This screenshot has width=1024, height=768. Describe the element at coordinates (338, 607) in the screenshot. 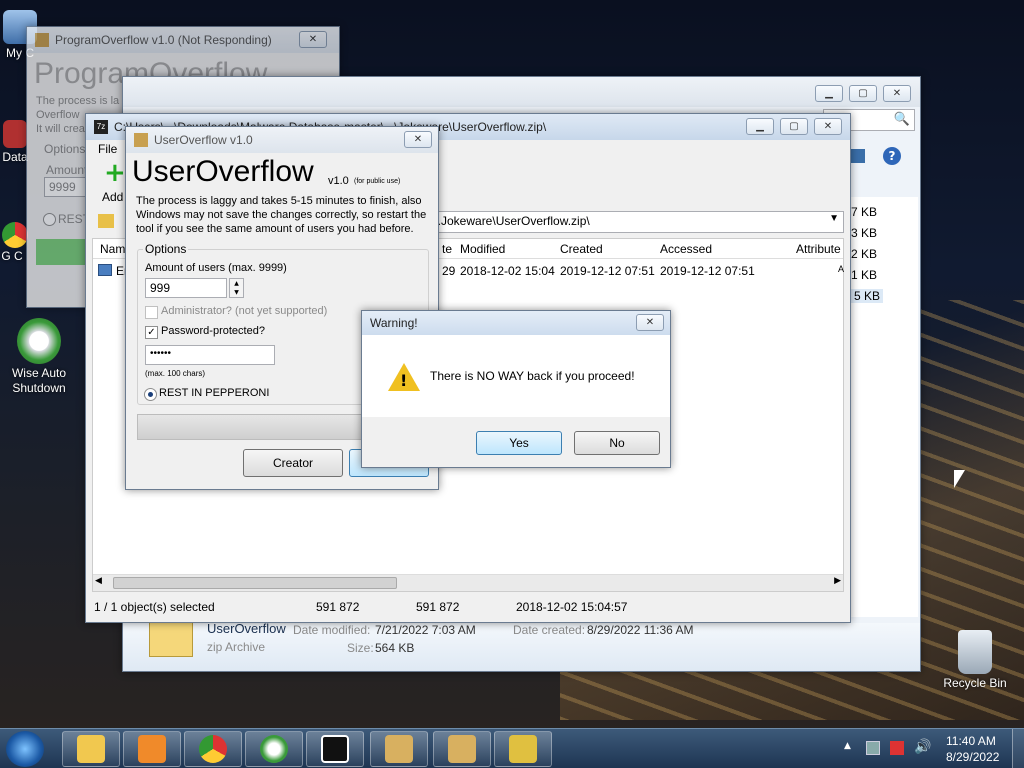

I see `status-size: 591 872` at that location.